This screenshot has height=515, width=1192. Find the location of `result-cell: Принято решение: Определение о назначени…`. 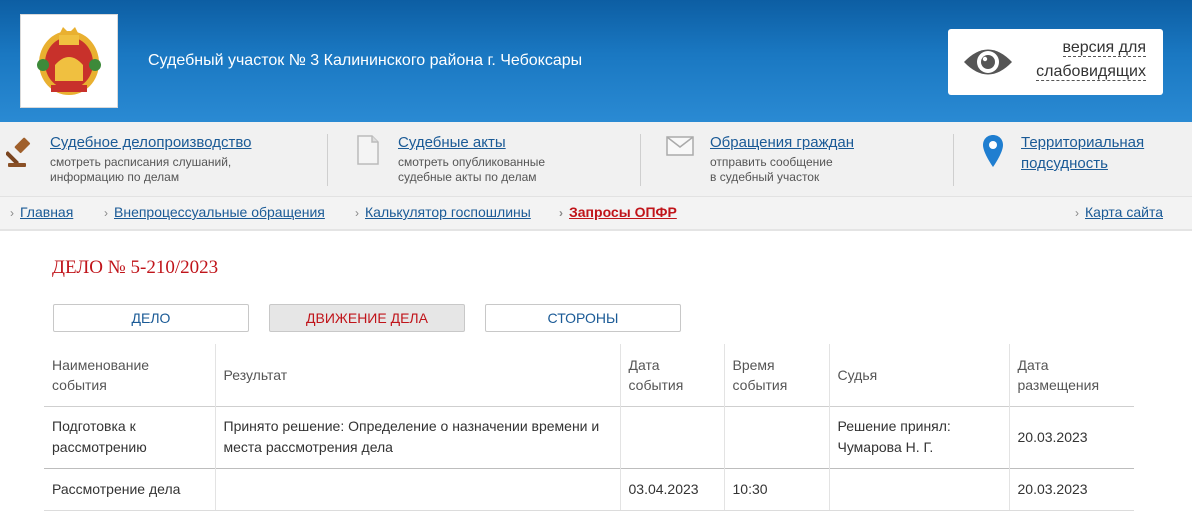

result-cell: Принято решение: Определение о назначени… is located at coordinates (417, 436).